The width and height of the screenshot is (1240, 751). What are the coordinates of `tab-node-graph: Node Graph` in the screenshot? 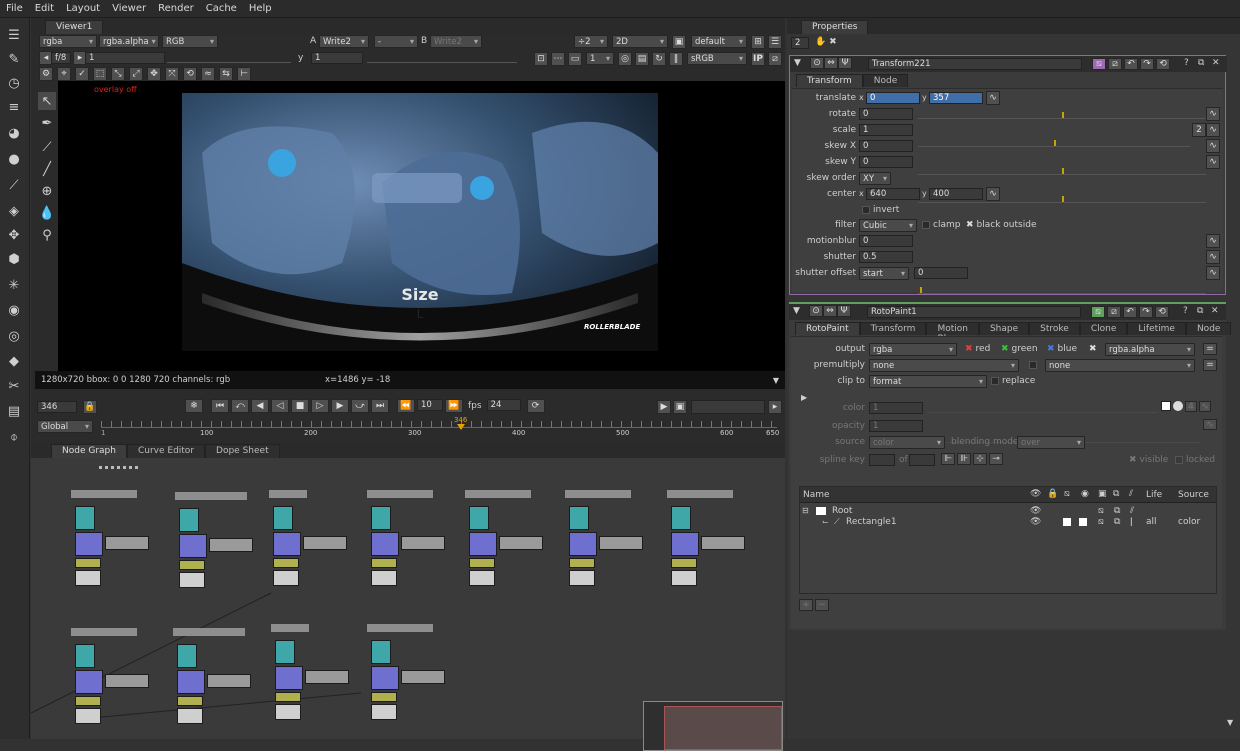 It's located at (89, 451).